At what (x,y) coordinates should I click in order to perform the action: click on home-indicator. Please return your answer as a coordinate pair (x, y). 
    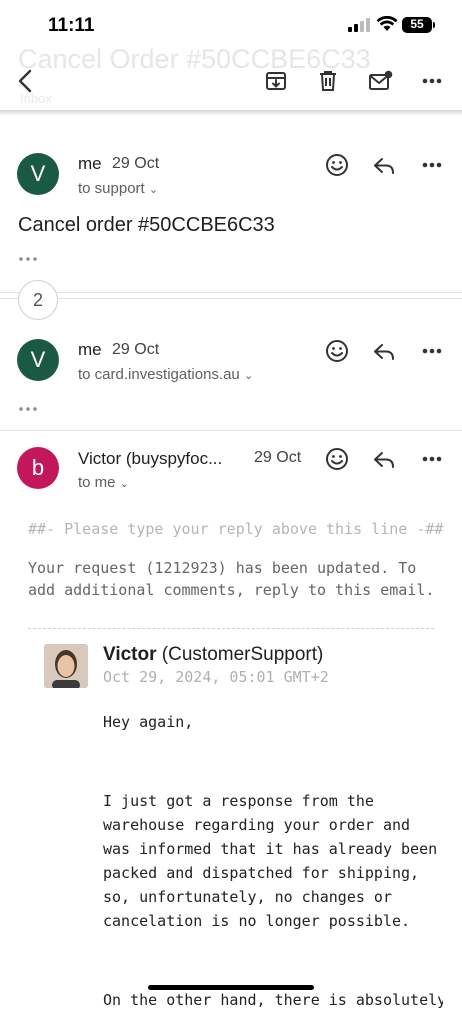
    Looking at the image, I should click on (231, 987).